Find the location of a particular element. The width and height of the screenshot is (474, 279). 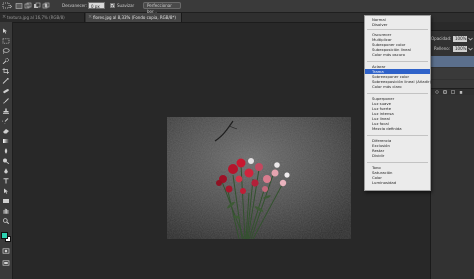

fill-label: Relleno: is located at coordinates (442, 48).